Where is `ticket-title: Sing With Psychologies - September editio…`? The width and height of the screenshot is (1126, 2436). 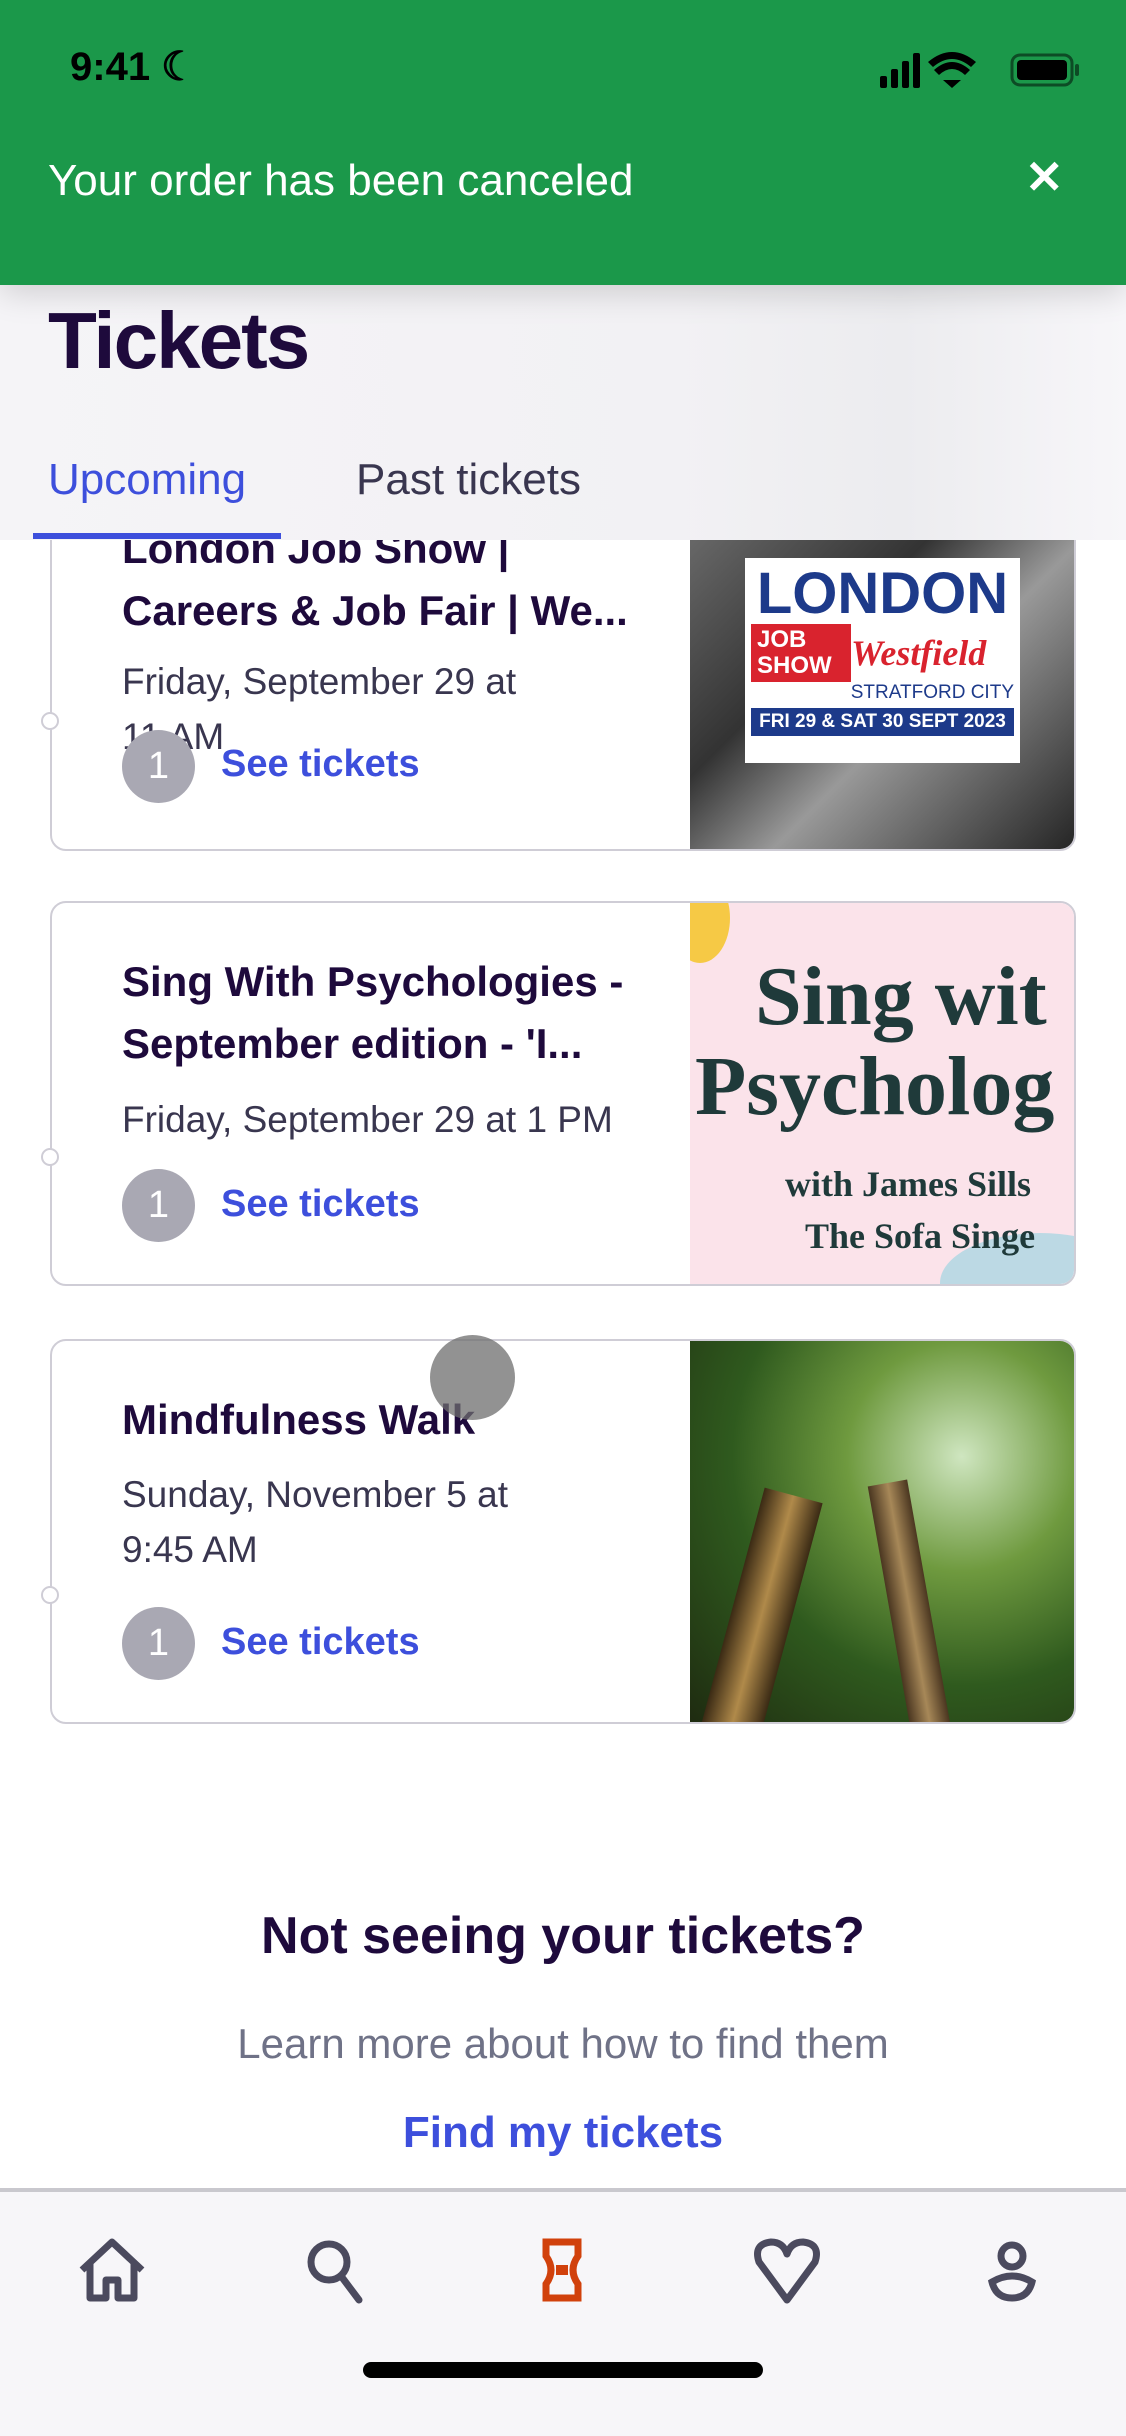
ticket-title: Sing With Psychologies - September editio… is located at coordinates (373, 1012).